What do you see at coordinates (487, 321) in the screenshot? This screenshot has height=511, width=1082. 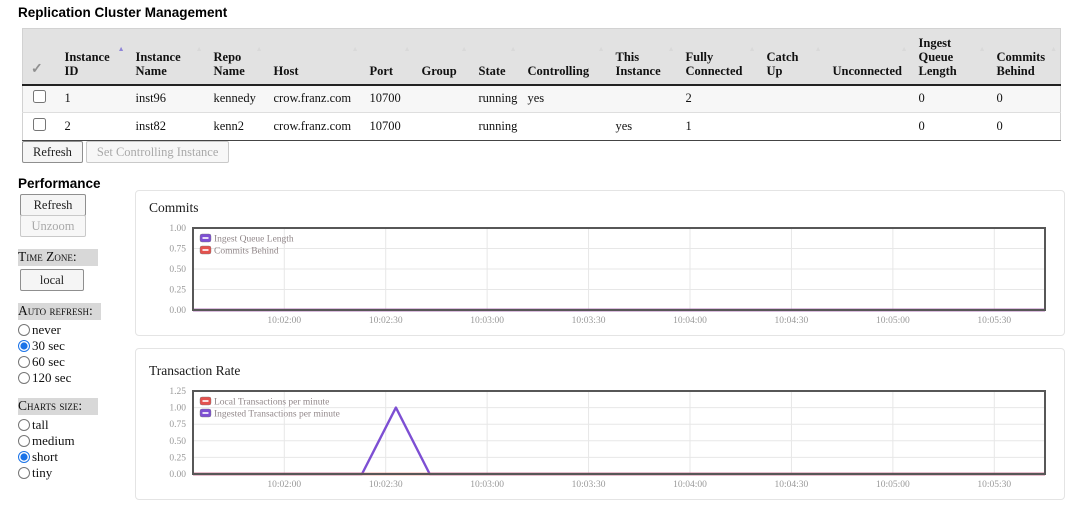 I see `svg-text: 10:03:00` at bounding box center [487, 321].